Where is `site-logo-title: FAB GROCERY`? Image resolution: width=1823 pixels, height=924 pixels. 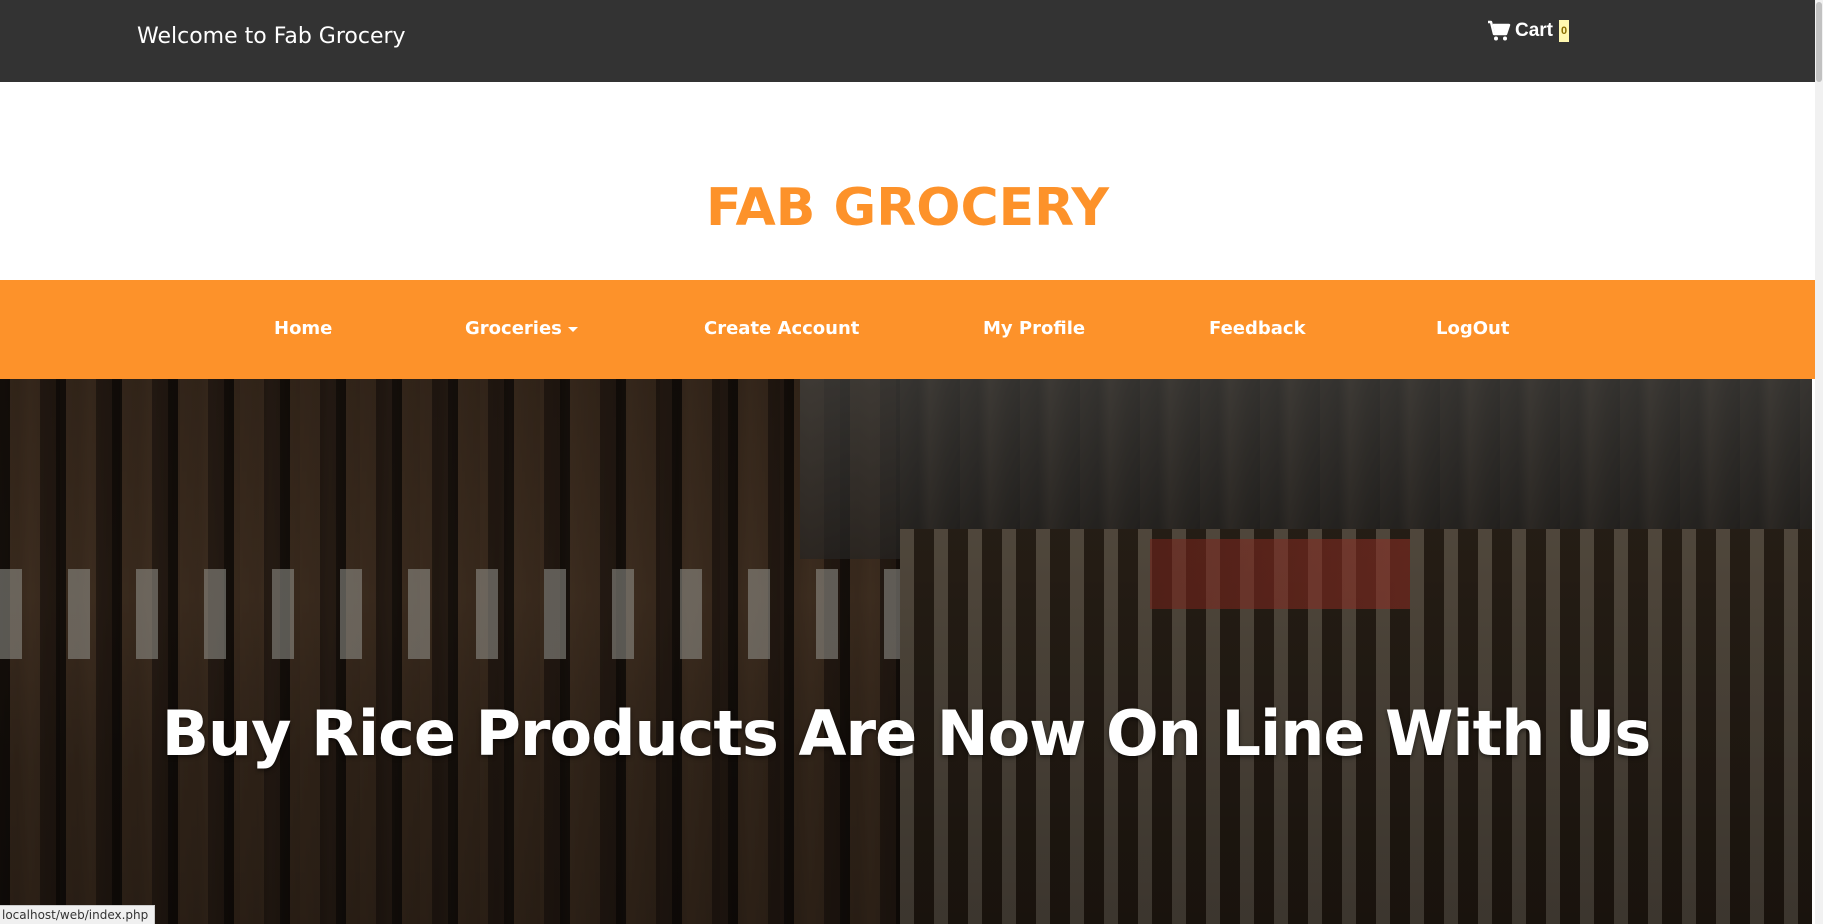
site-logo-title: FAB GROCERY is located at coordinates (907, 208).